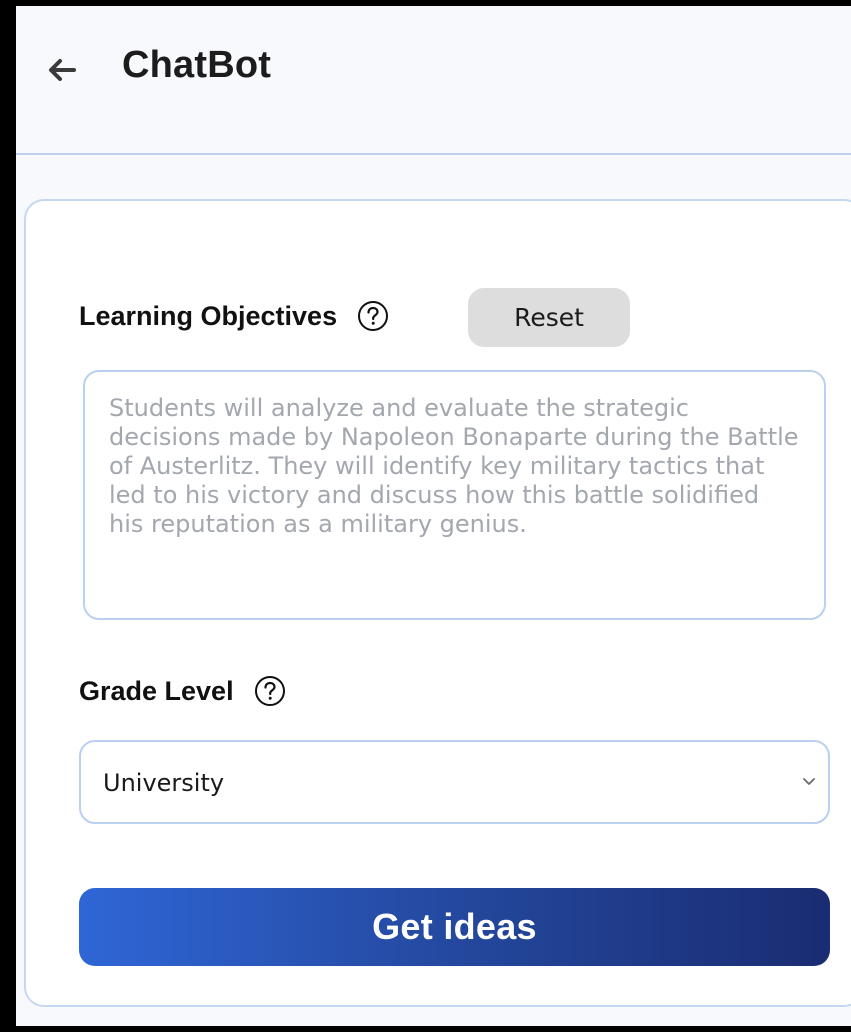  I want to click on app-header: ChatBot, so click(433, 80).